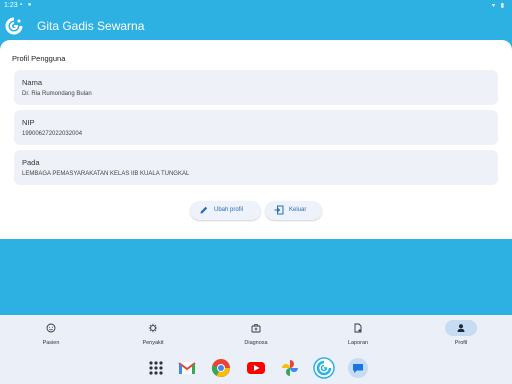  I want to click on field-nama: Nama Dr. Ria Rumondang Bulan, so click(256, 87).